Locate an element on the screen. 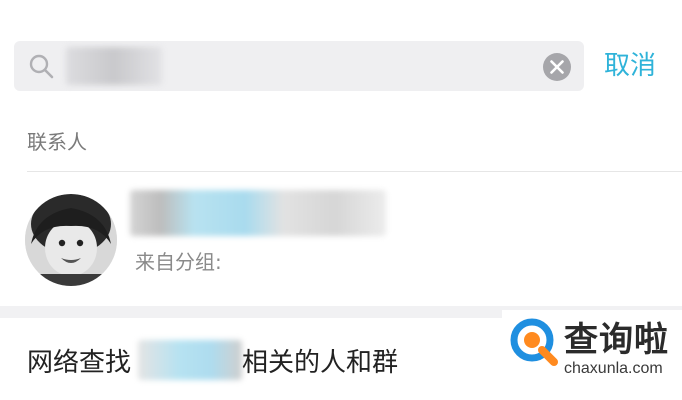 The width and height of the screenshot is (682, 400). search-bar is located at coordinates (299, 66).